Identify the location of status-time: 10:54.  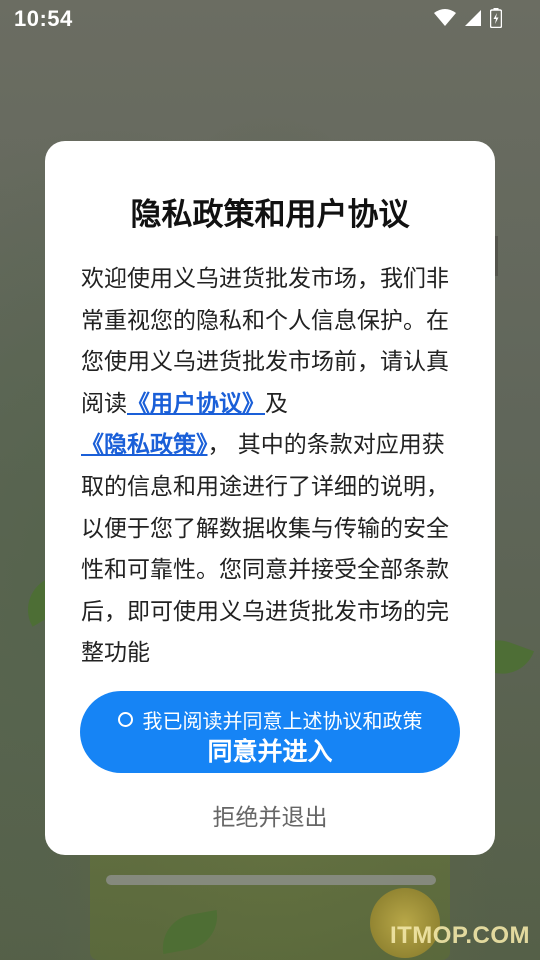
(43, 18).